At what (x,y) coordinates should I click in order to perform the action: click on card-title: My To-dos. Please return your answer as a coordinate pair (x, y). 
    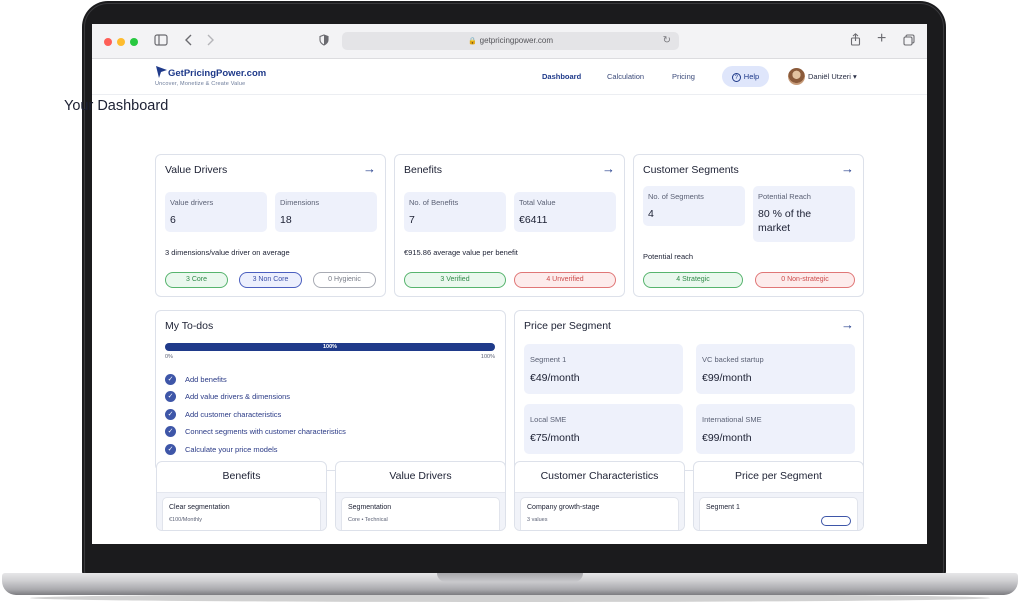
    Looking at the image, I should click on (189, 326).